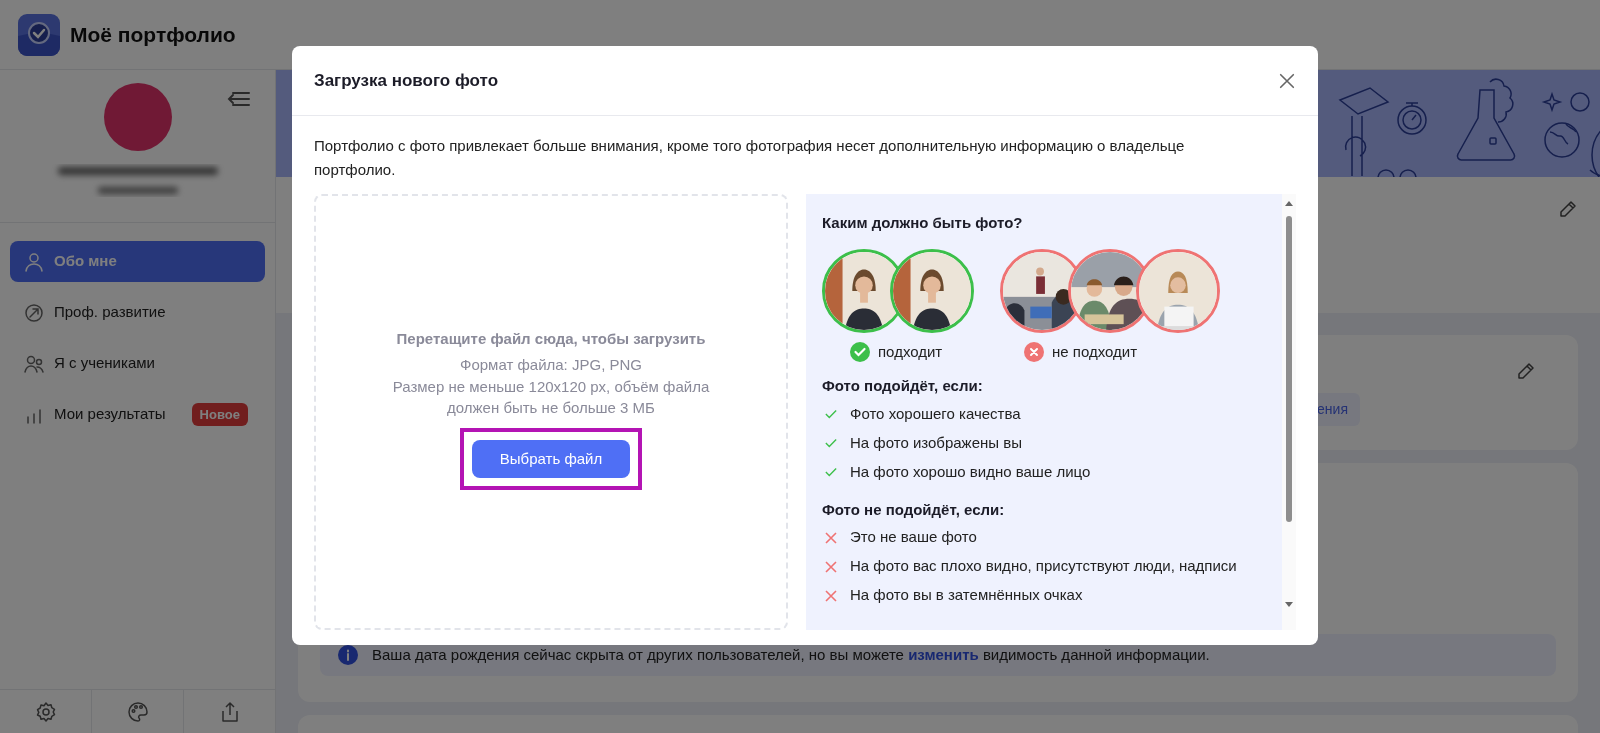  Describe the element at coordinates (966, 595) in the screenshot. I see `rule-text: На фото вы в затемнённых очках` at that location.